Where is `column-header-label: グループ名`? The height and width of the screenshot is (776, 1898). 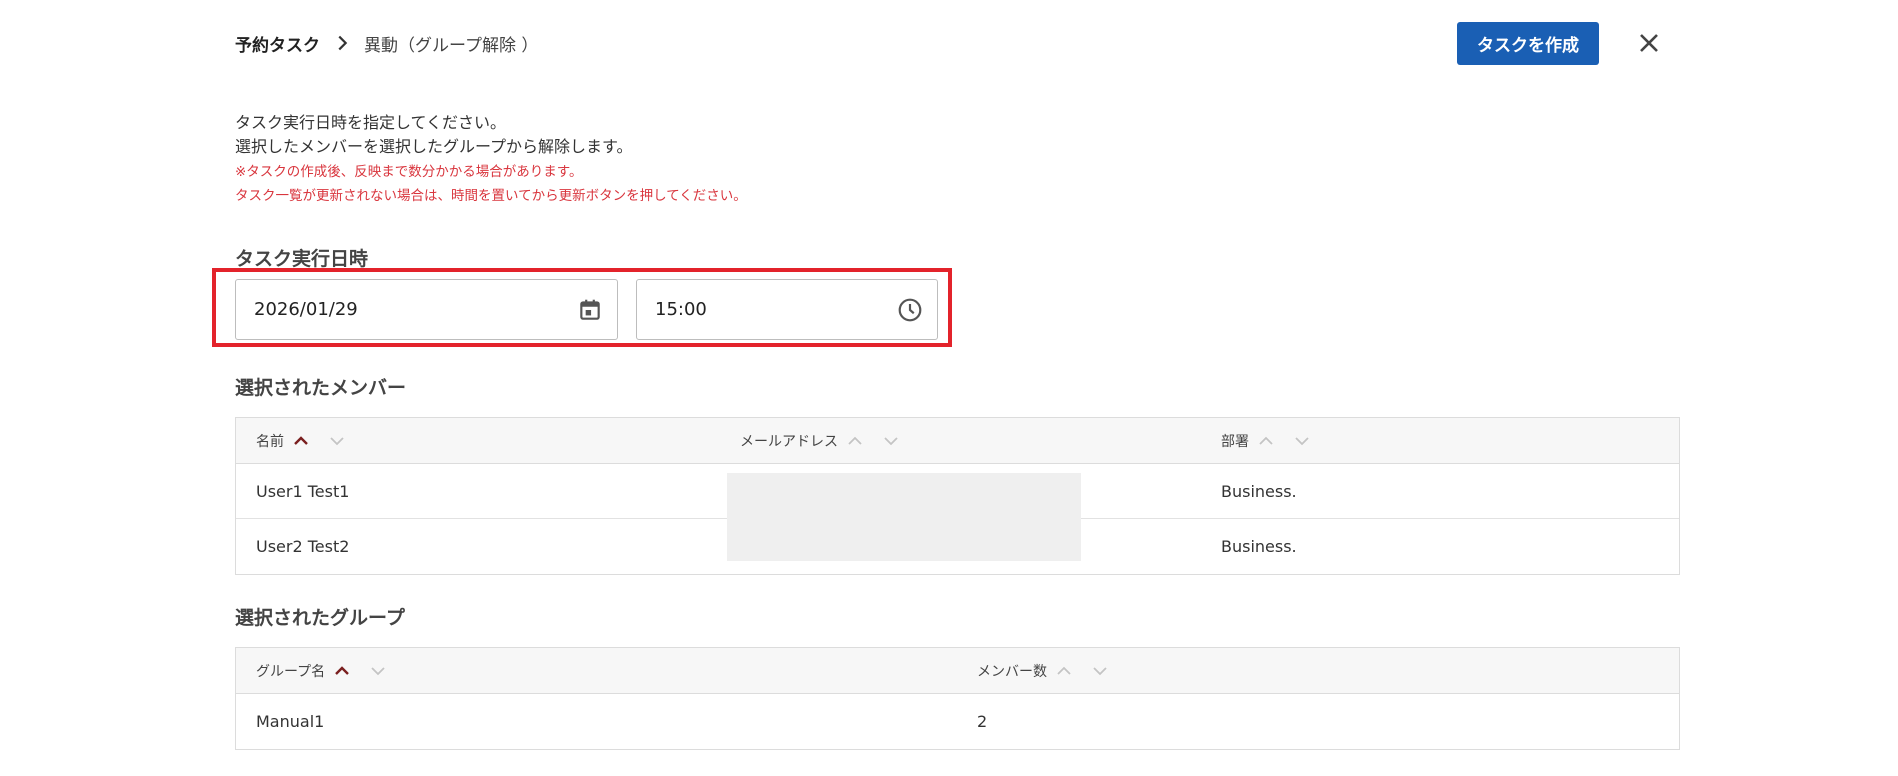
column-header-label: グループ名 is located at coordinates (291, 672).